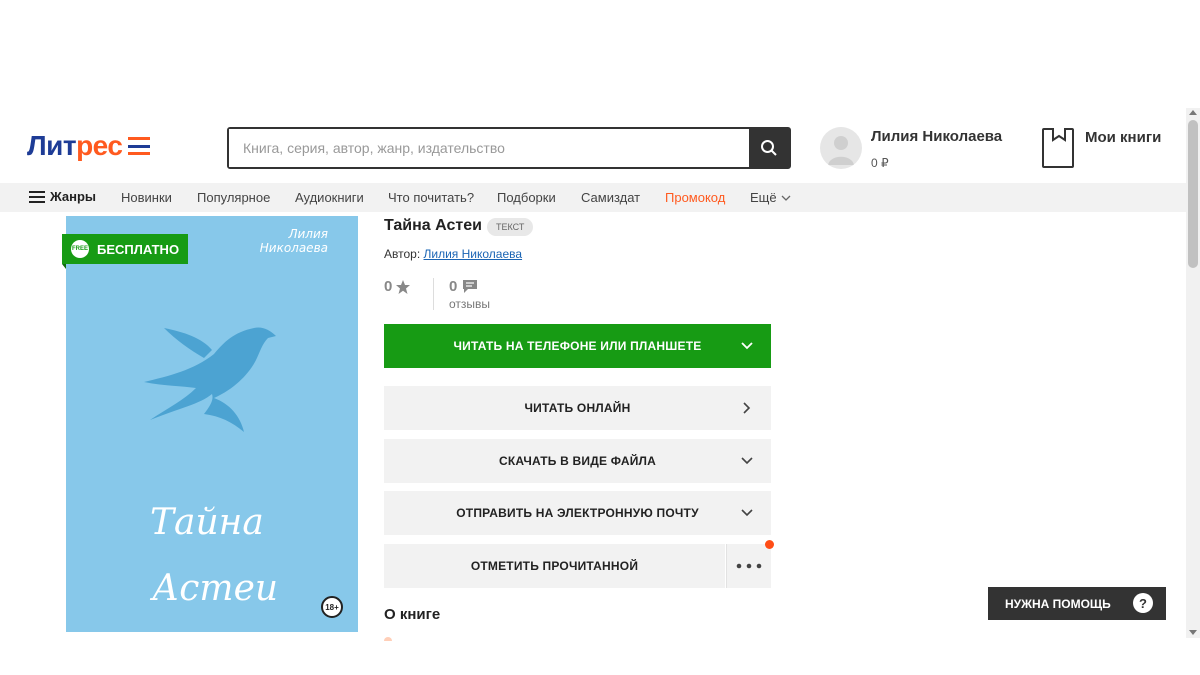  I want to click on nav-new: Новинки, so click(146, 197).